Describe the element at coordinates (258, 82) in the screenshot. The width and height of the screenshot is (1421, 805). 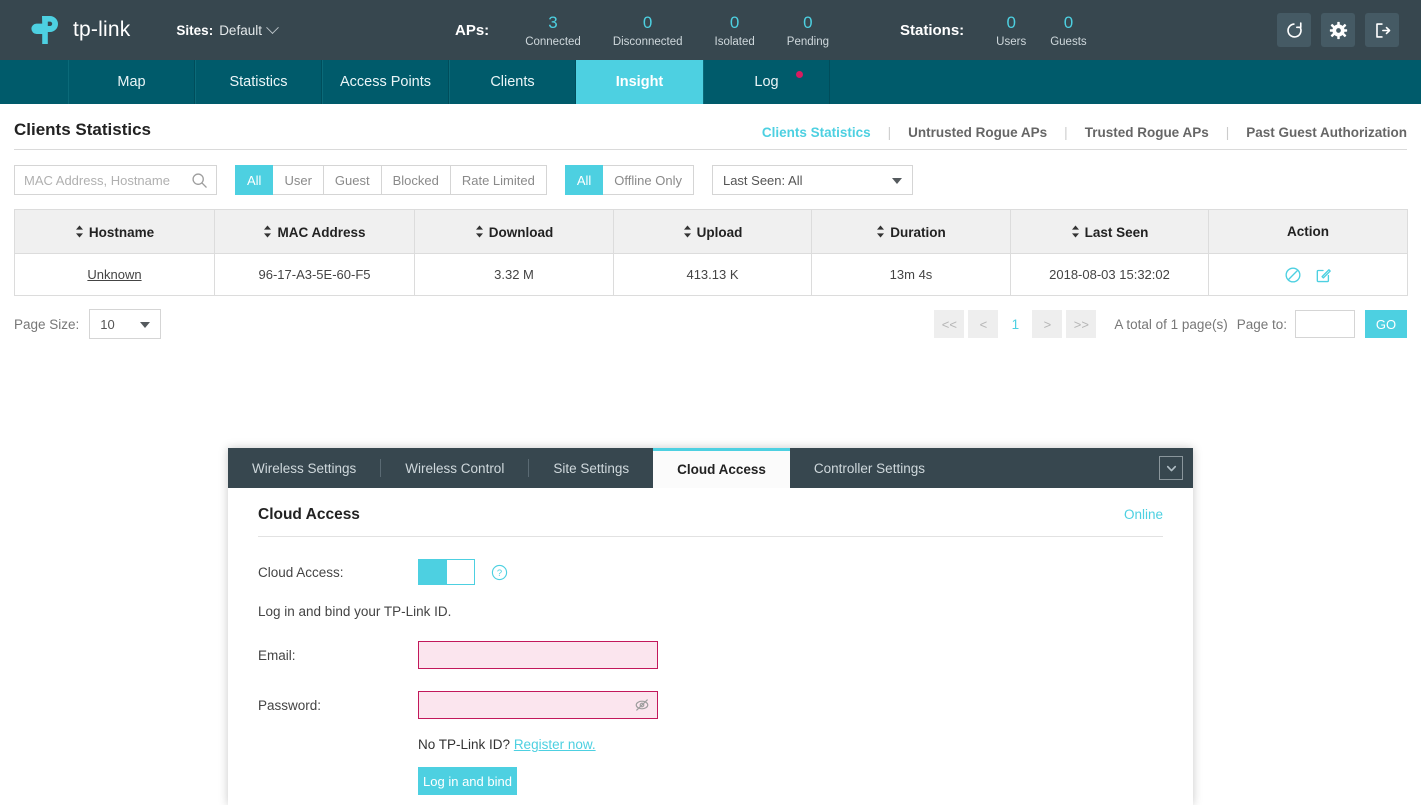
I see `nav-tab-statistics: Statistics` at that location.